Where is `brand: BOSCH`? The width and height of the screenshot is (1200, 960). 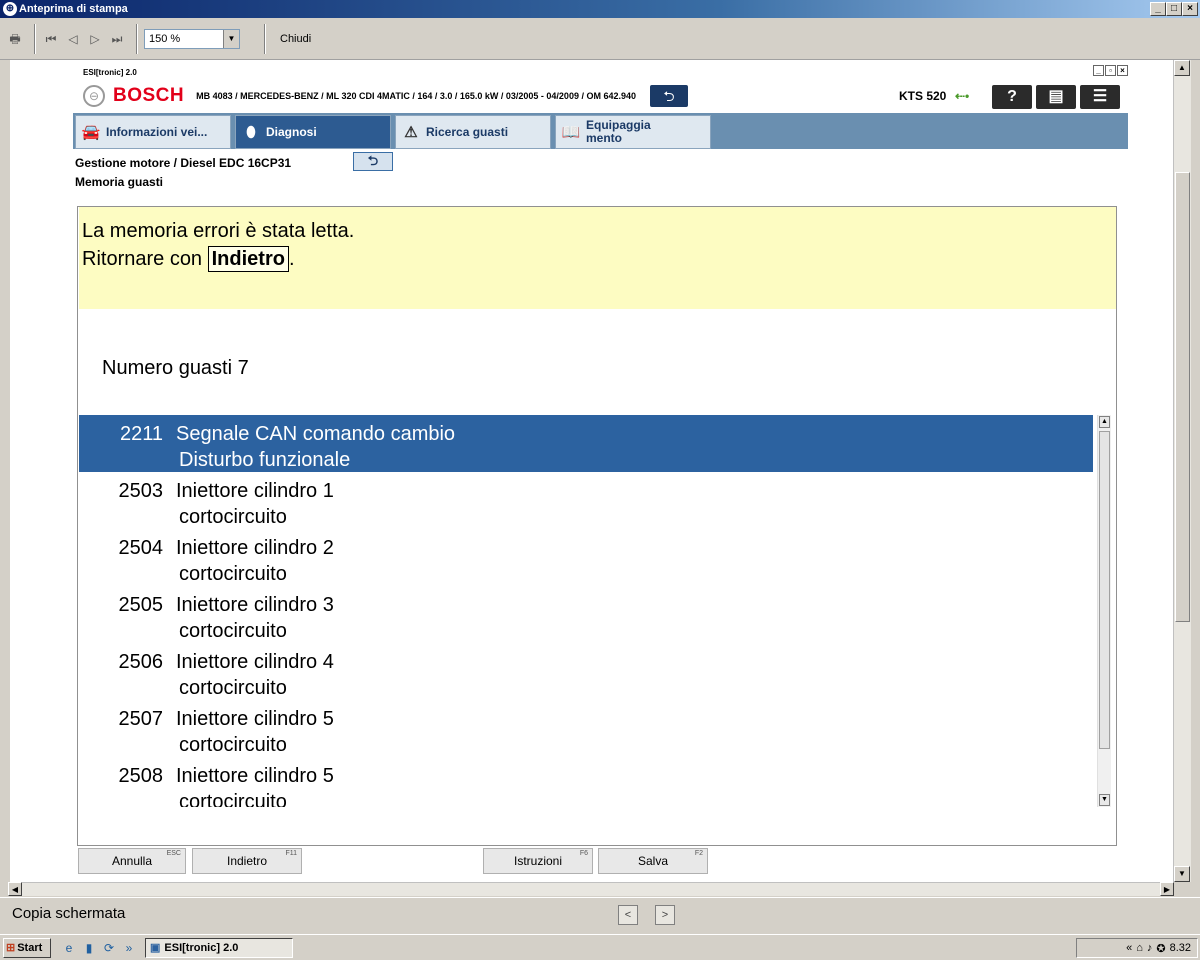
brand: BOSCH is located at coordinates (149, 95).